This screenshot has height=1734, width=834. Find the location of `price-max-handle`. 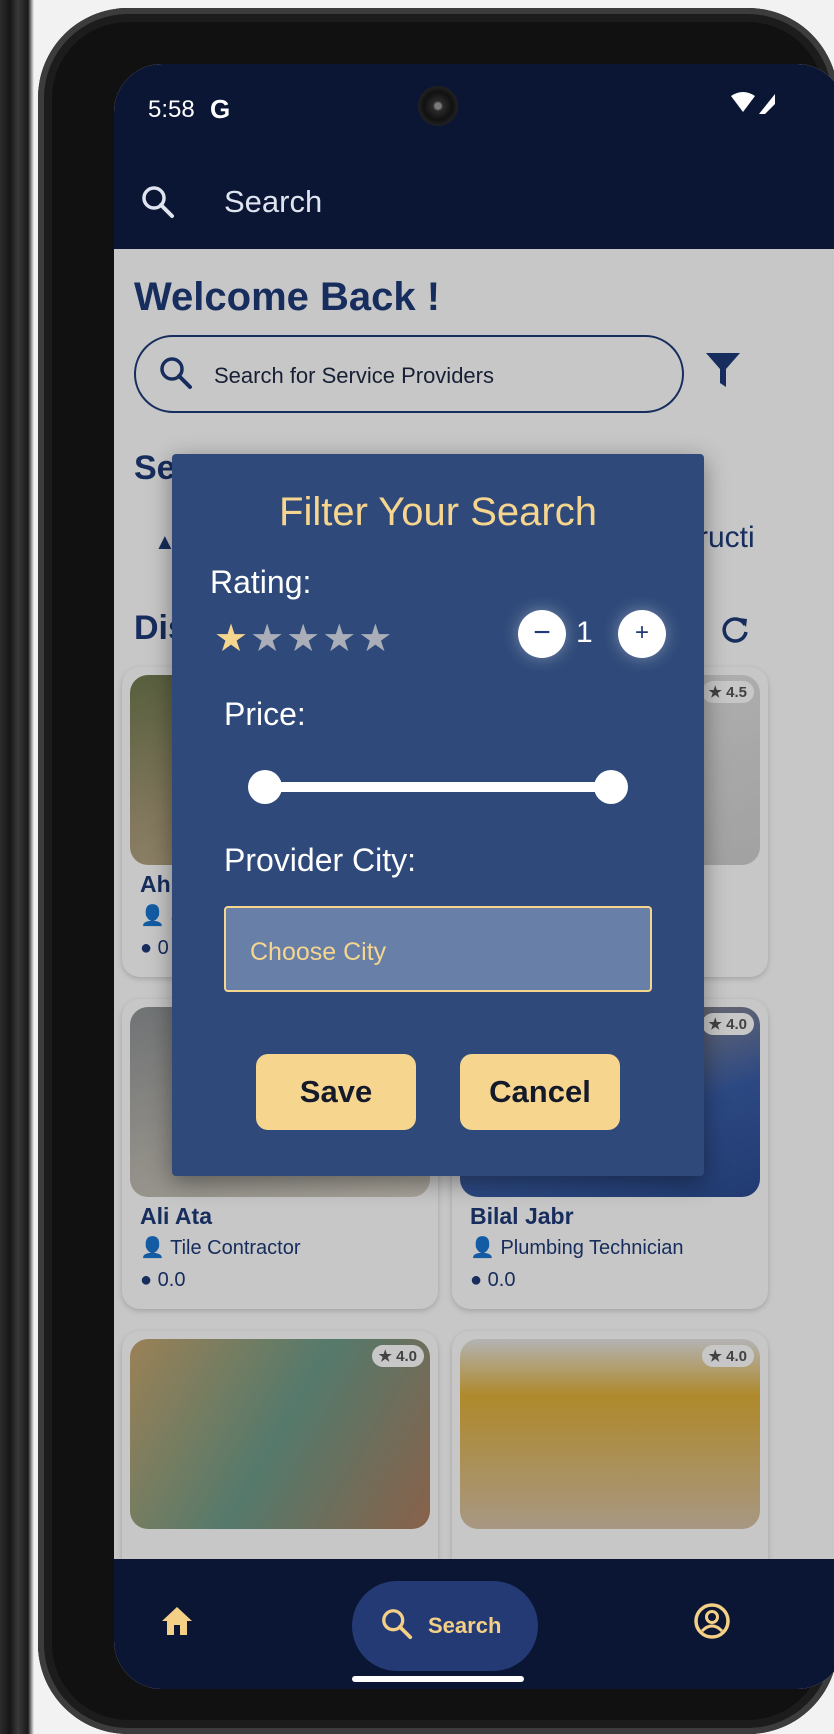

price-max-handle is located at coordinates (611, 787).